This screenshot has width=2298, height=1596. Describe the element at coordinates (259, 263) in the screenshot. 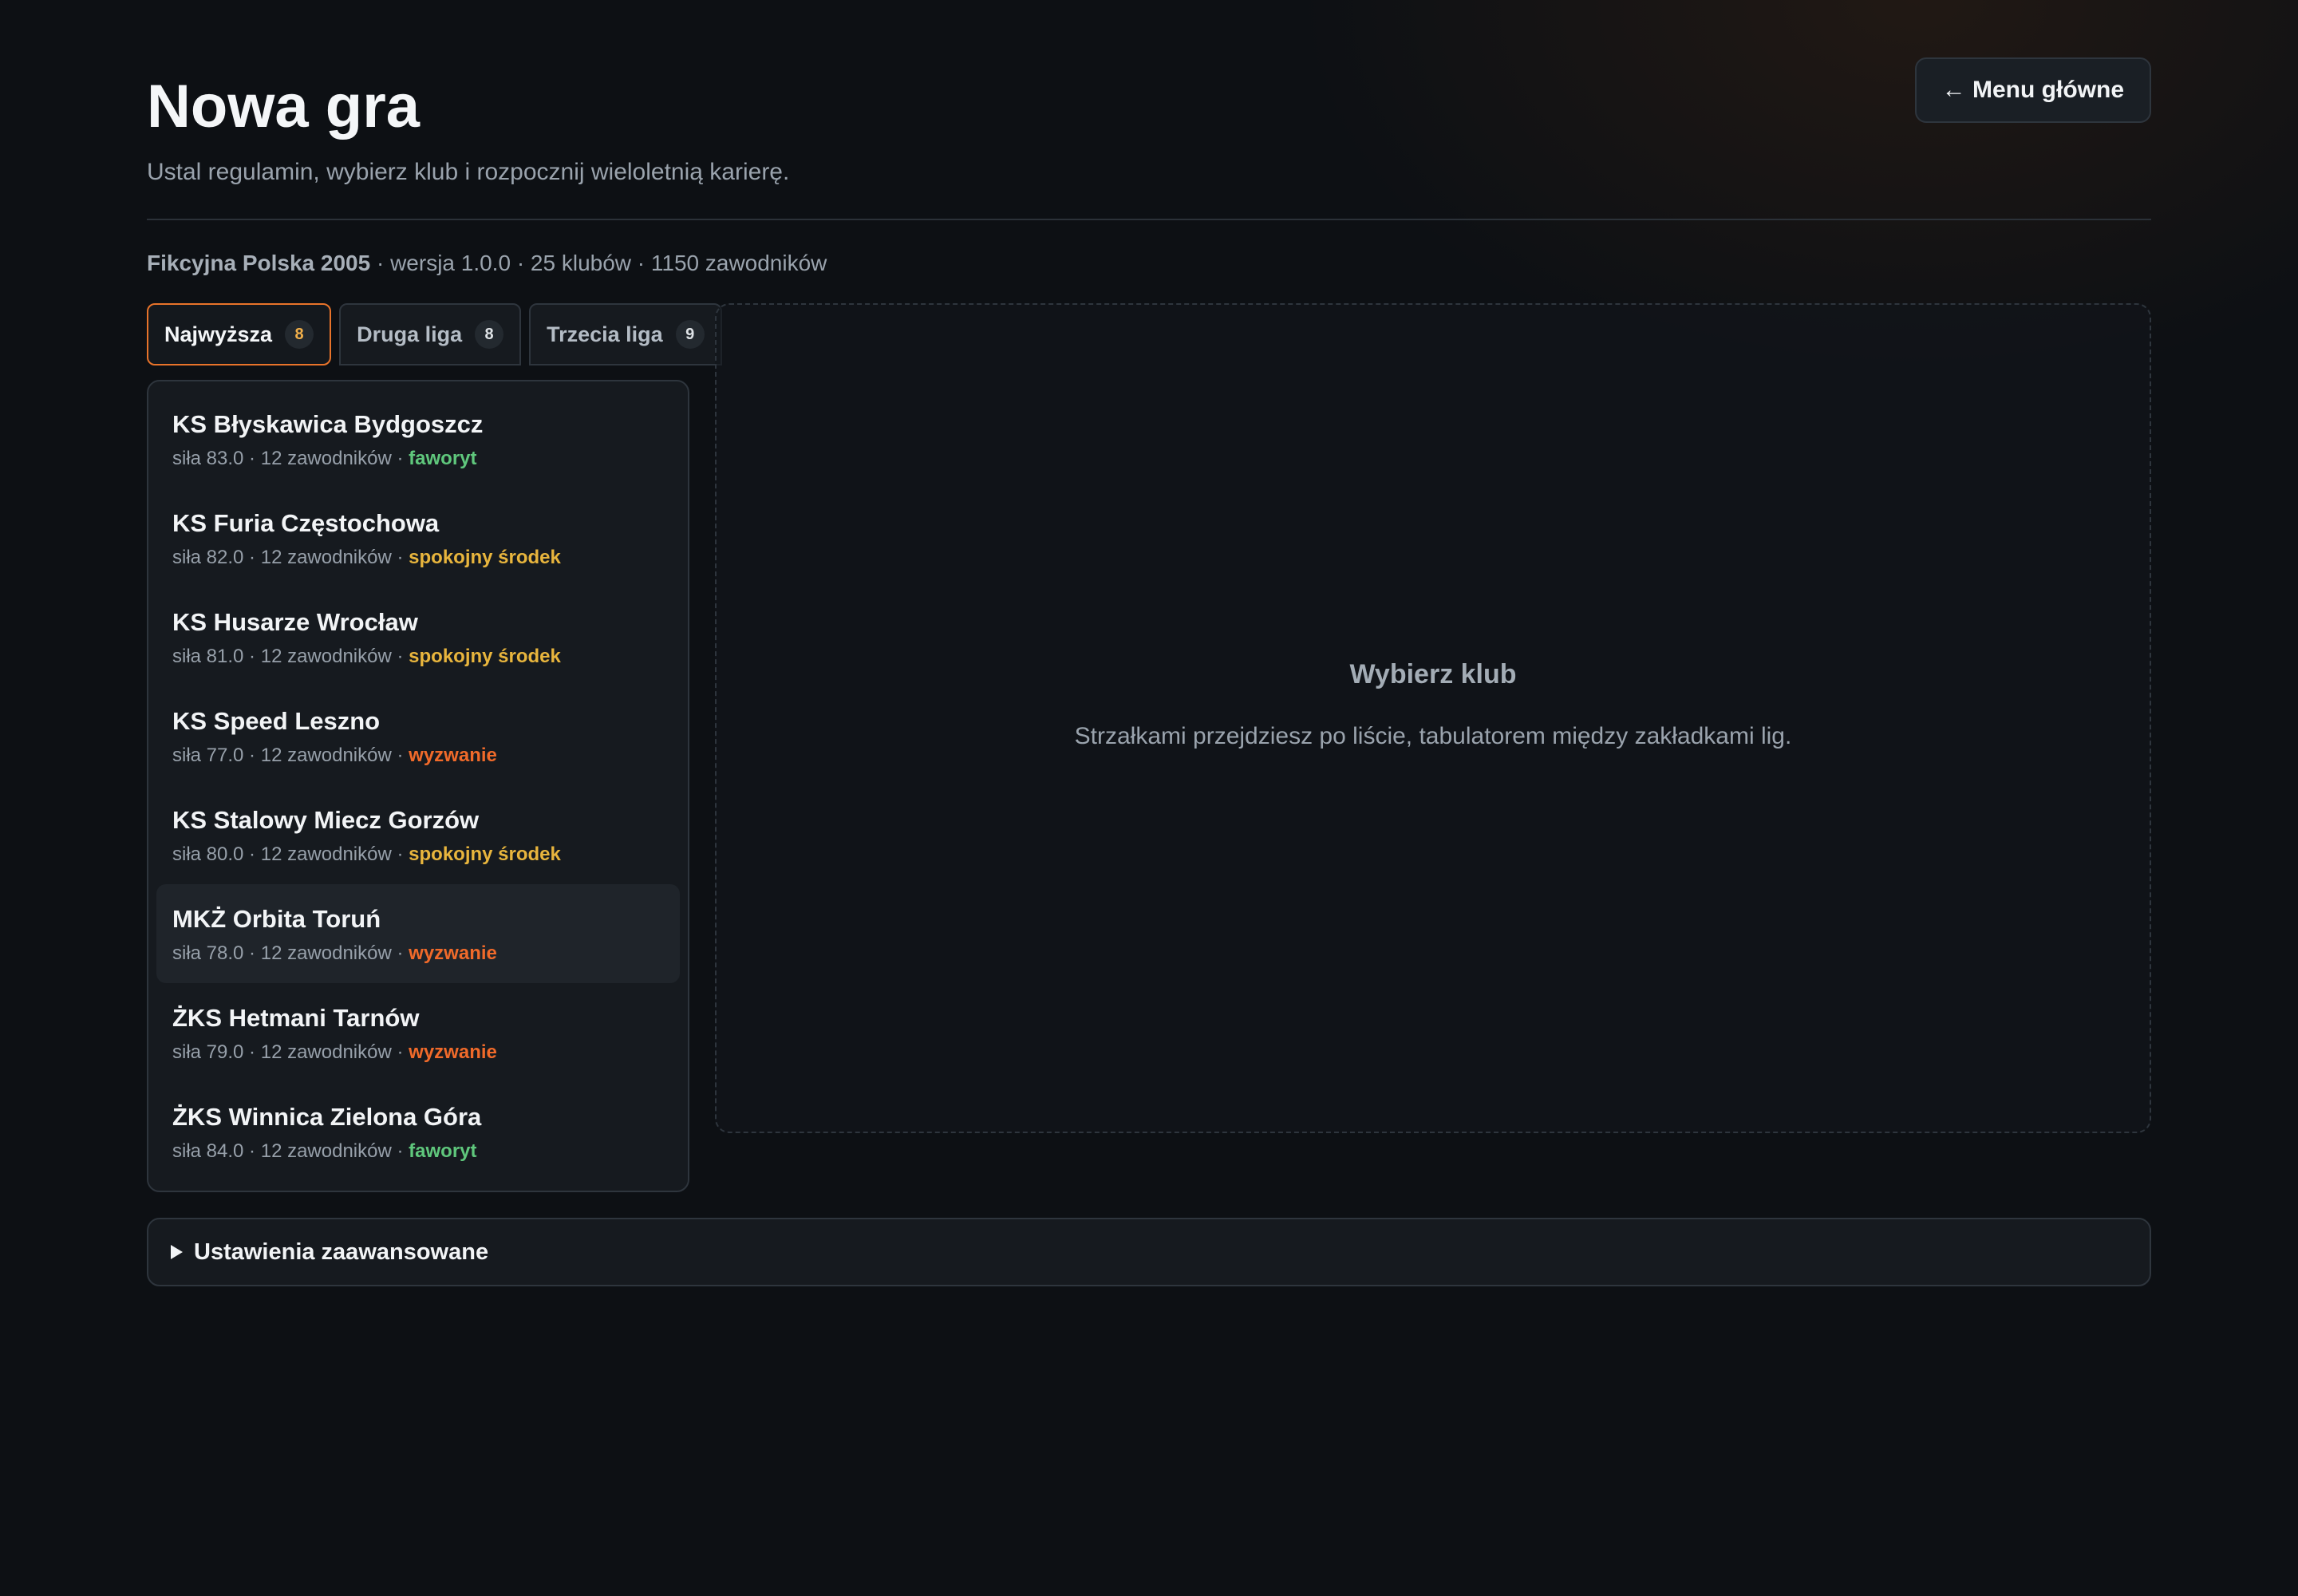

I see `database-name: Fikcyjna Polska 2005` at that location.